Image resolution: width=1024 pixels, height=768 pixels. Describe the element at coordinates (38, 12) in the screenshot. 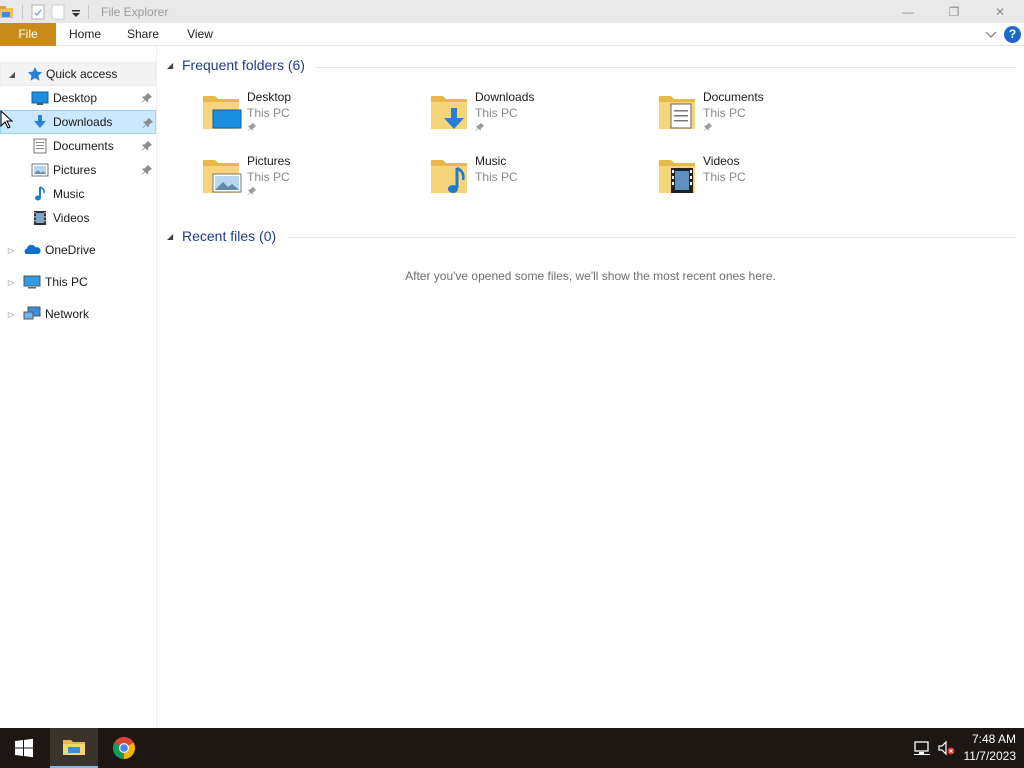

I see `properties-icon` at that location.